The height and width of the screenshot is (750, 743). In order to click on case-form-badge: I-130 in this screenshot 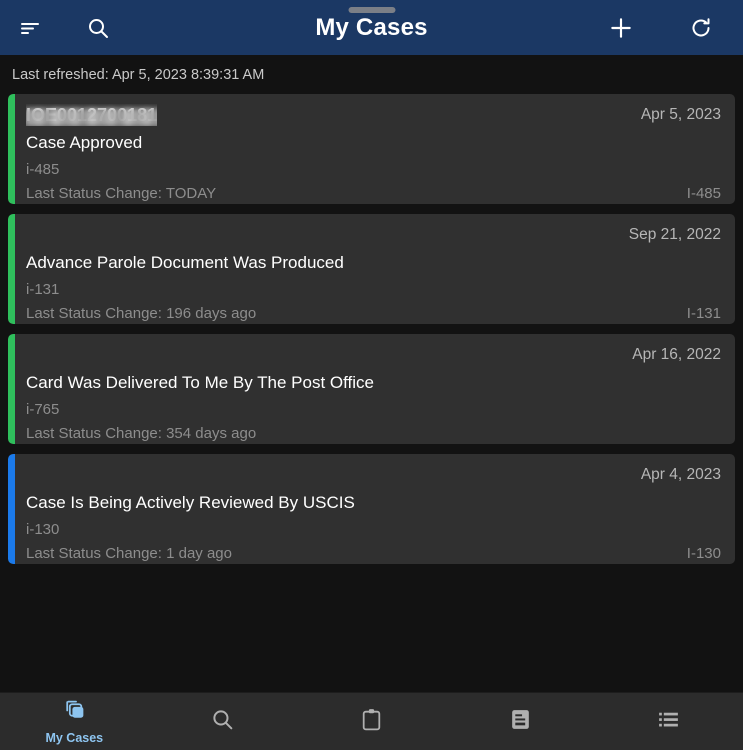, I will do `click(703, 553)`.